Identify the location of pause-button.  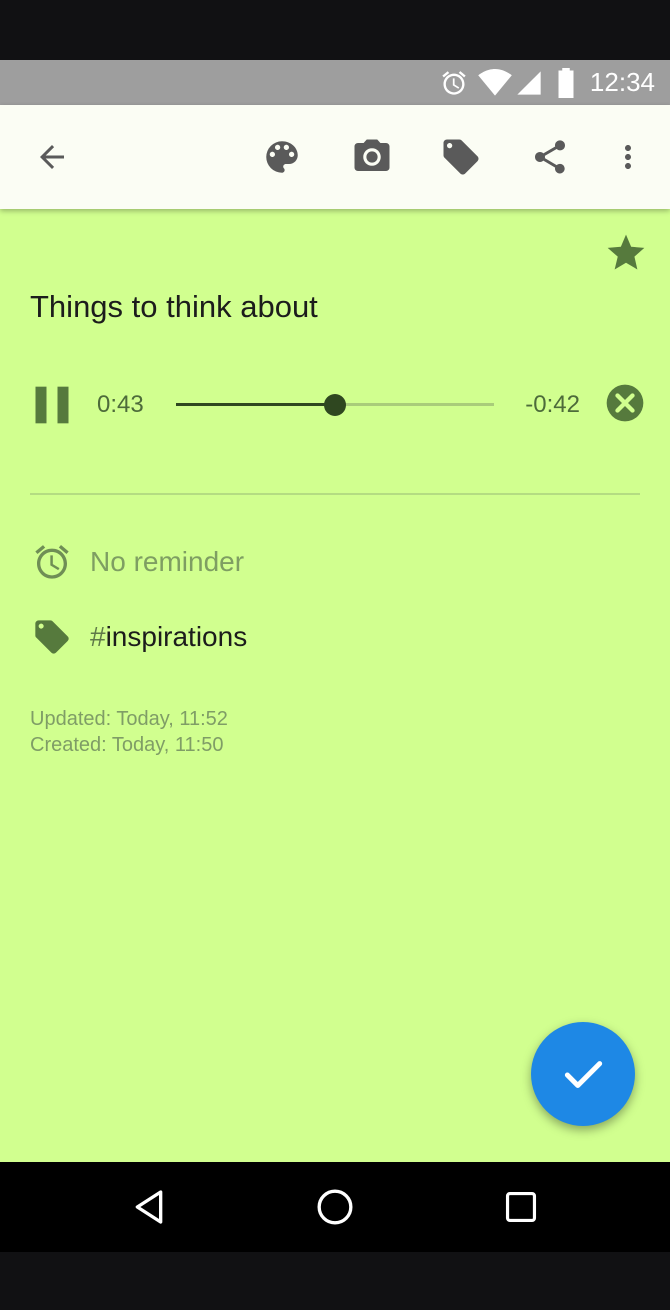
(52, 405).